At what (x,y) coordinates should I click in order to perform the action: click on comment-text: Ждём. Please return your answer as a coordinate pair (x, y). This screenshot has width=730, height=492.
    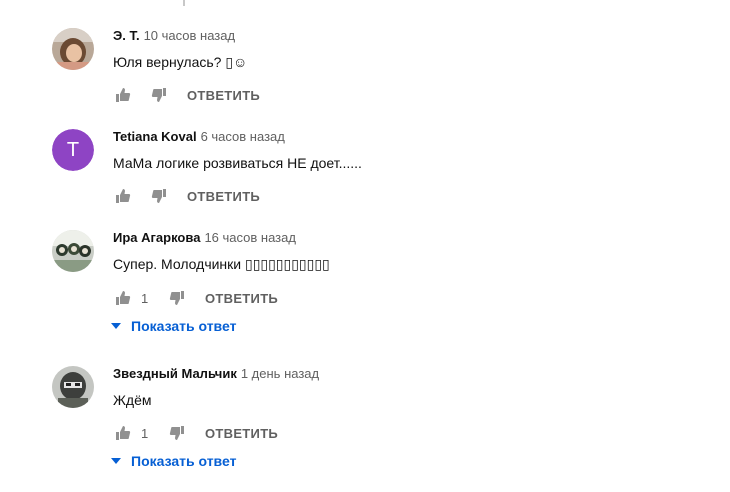
    Looking at the image, I should click on (132, 400).